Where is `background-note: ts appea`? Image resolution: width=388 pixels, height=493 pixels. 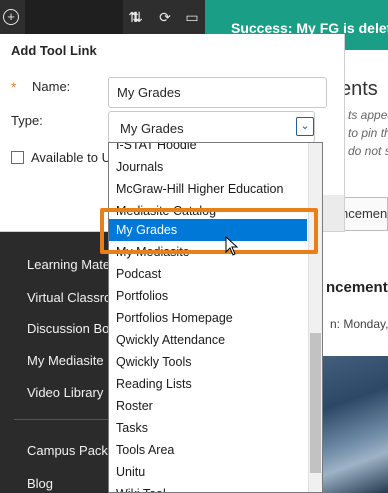
background-note: ts appea is located at coordinates (368, 115).